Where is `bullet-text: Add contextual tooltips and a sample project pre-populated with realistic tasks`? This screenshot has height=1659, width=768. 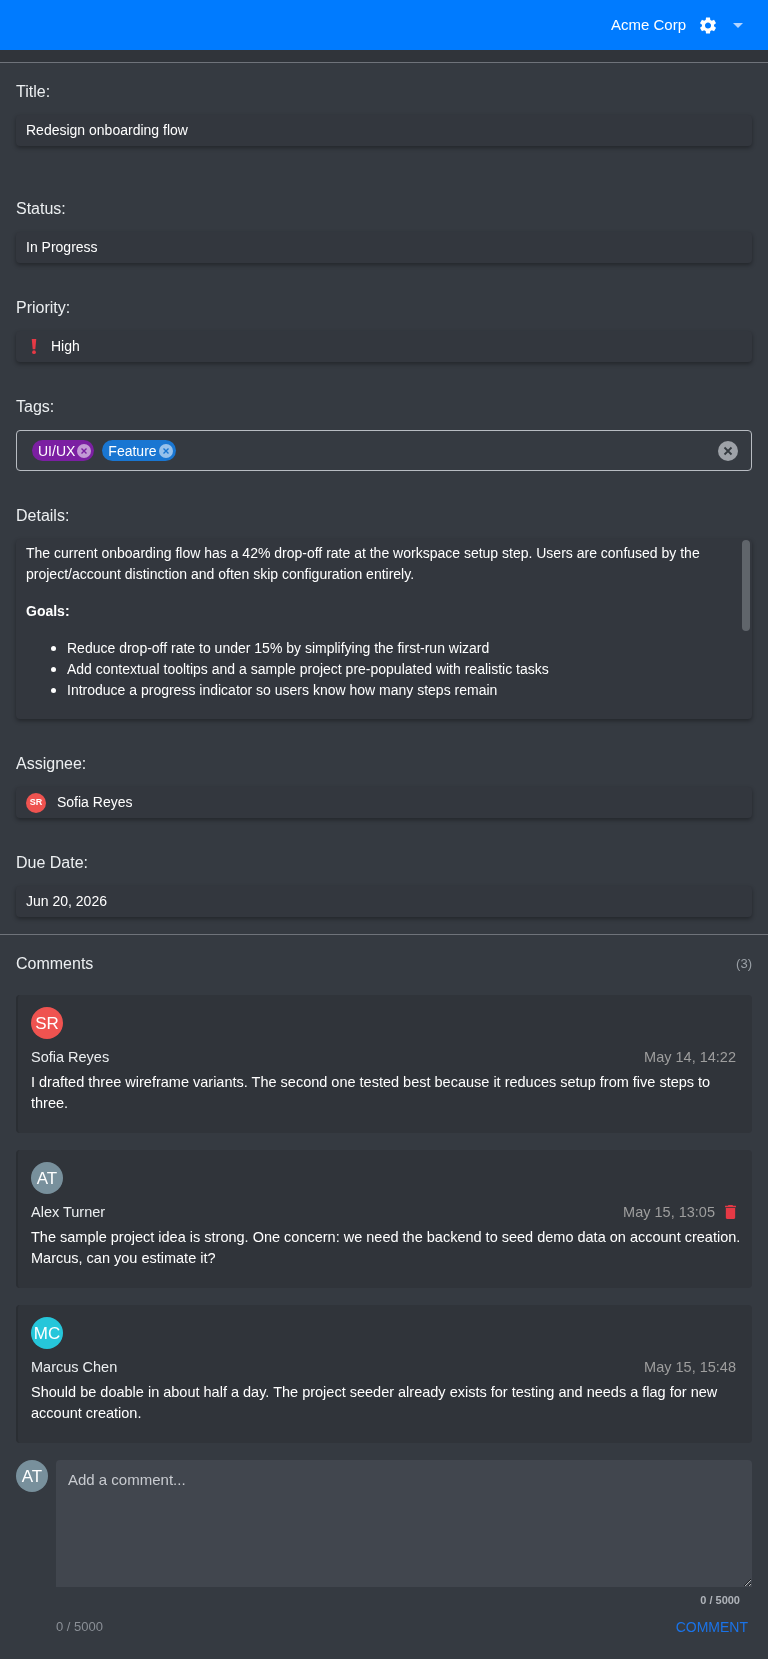
bullet-text: Add contextual tooltips and a sample project pre-populated with realistic tasks is located at coordinates (308, 669).